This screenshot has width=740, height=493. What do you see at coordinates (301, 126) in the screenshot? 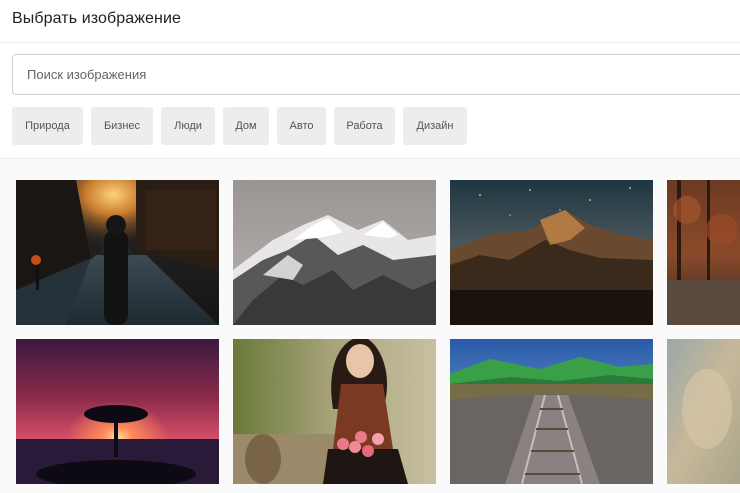
I see `category-chip-auto: Авто` at bounding box center [301, 126].